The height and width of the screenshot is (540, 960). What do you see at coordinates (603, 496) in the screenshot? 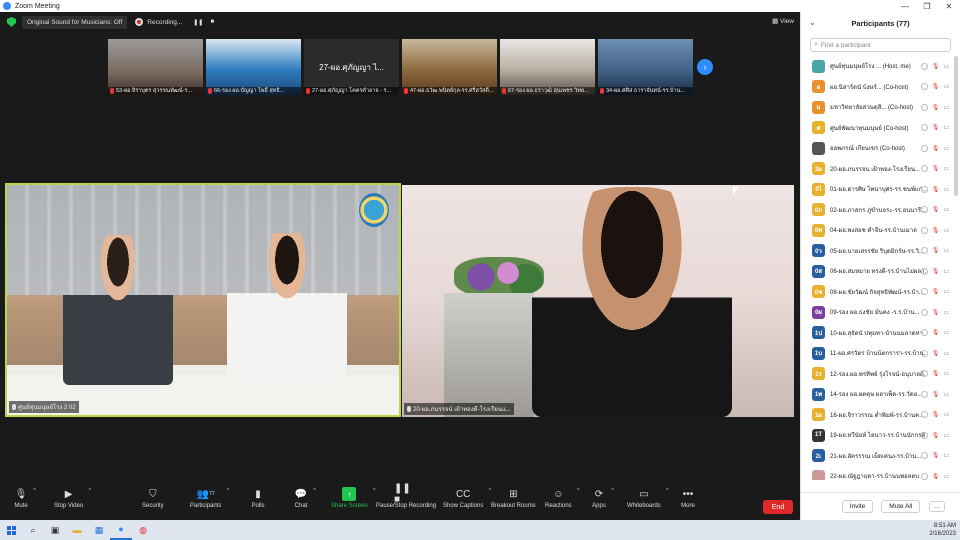
I see `apps-button: ⟳ Apps ^` at bounding box center [603, 496].